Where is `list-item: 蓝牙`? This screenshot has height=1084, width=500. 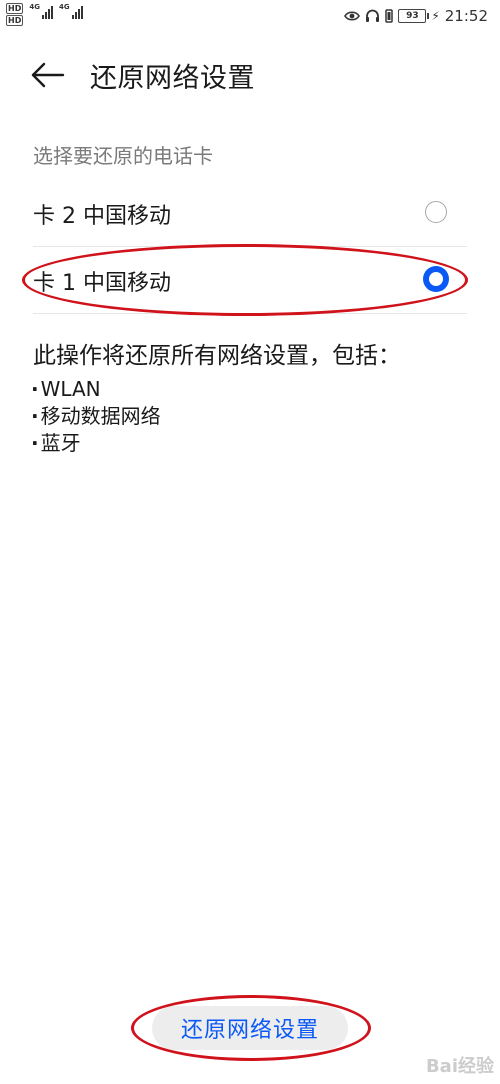 list-item: 蓝牙 is located at coordinates (96, 443).